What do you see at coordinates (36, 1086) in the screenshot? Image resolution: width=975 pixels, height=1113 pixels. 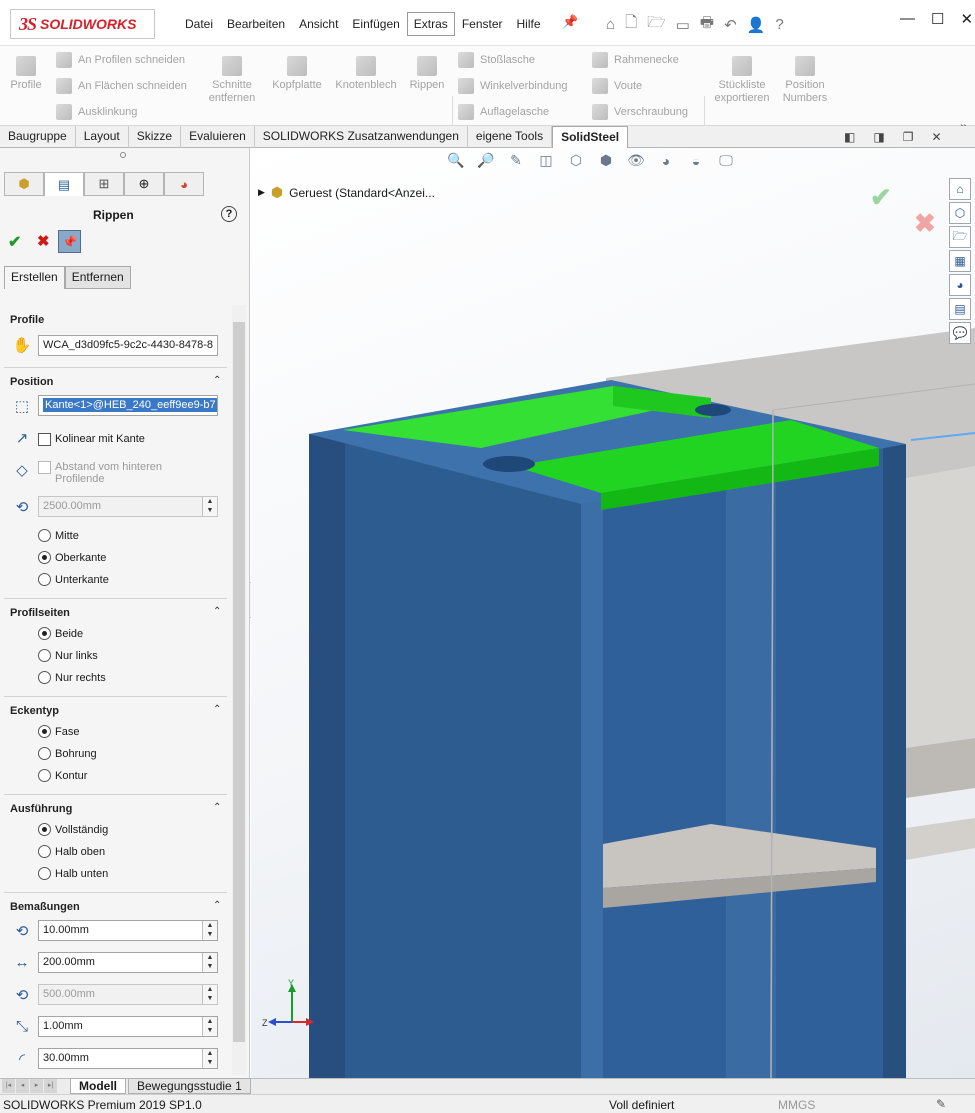 I see `next-tab-icon: ▸` at bounding box center [36, 1086].